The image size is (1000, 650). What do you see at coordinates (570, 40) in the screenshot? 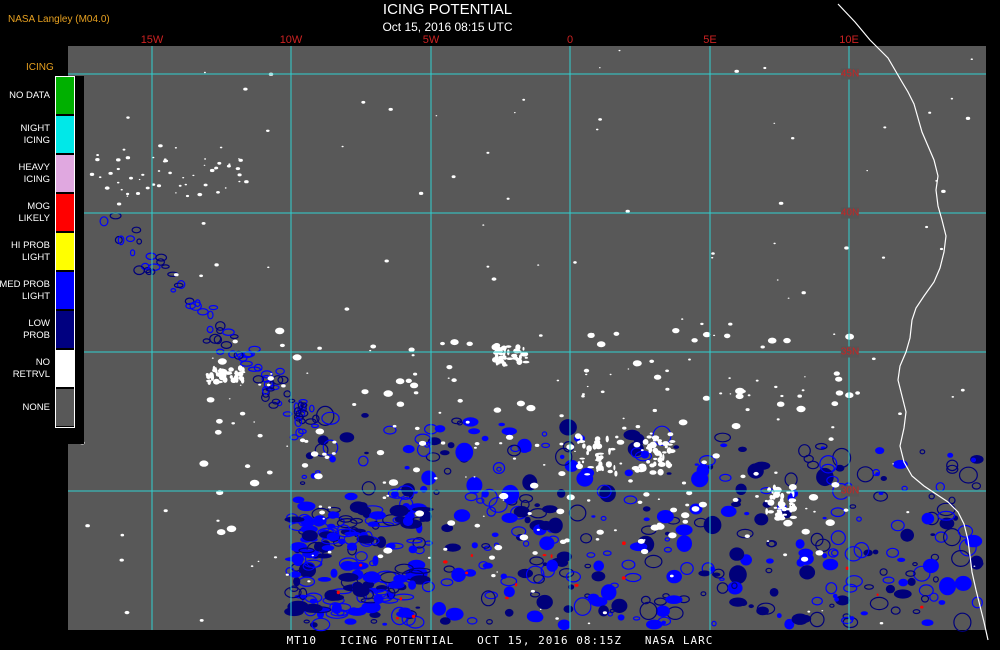
I see `longitude-label: 0` at bounding box center [570, 40].